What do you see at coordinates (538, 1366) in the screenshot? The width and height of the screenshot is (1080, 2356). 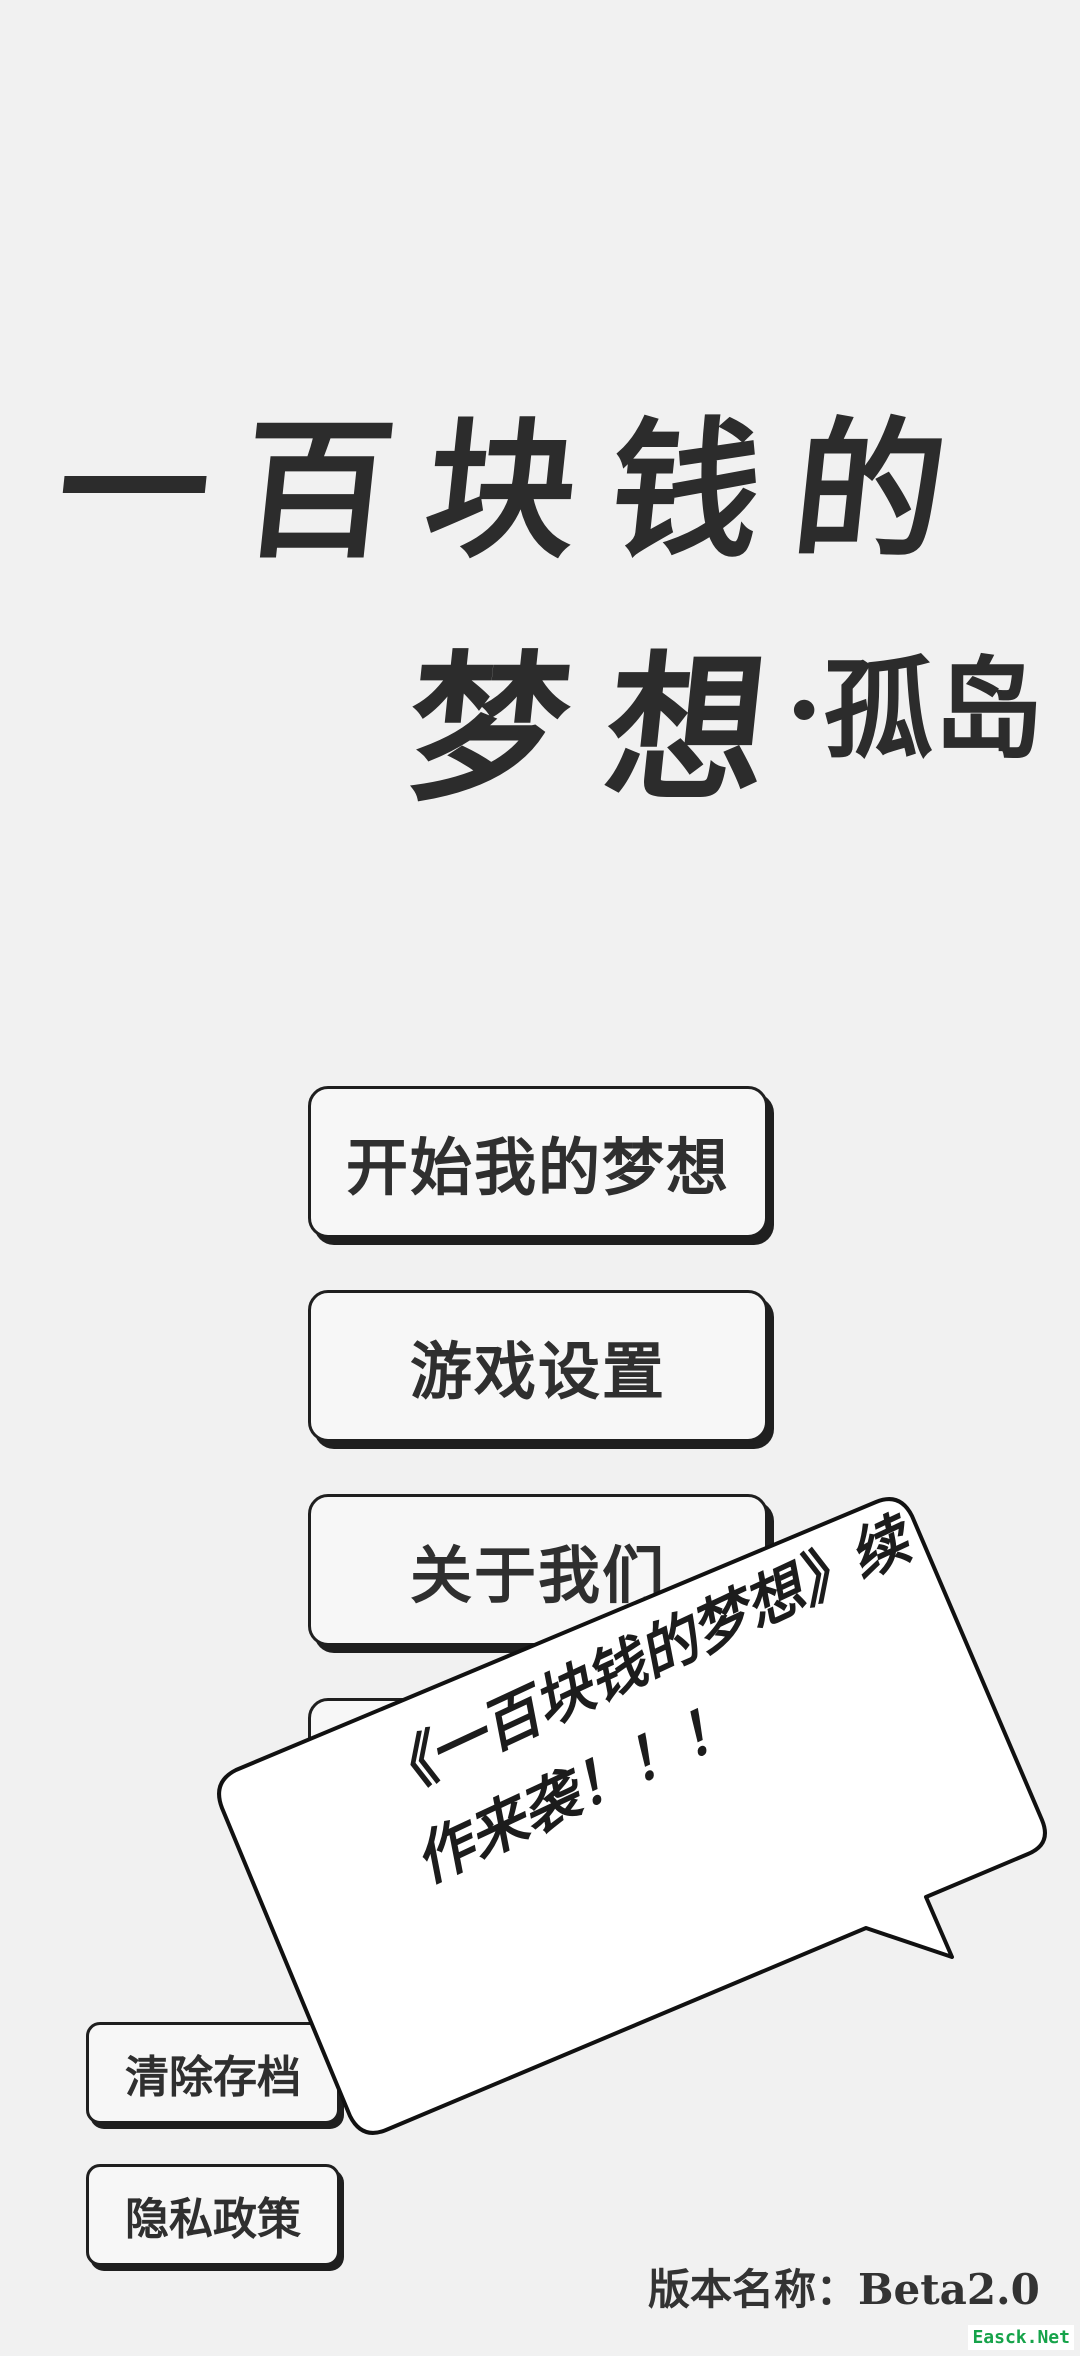 I see `game-settings-button: 游戏设置` at bounding box center [538, 1366].